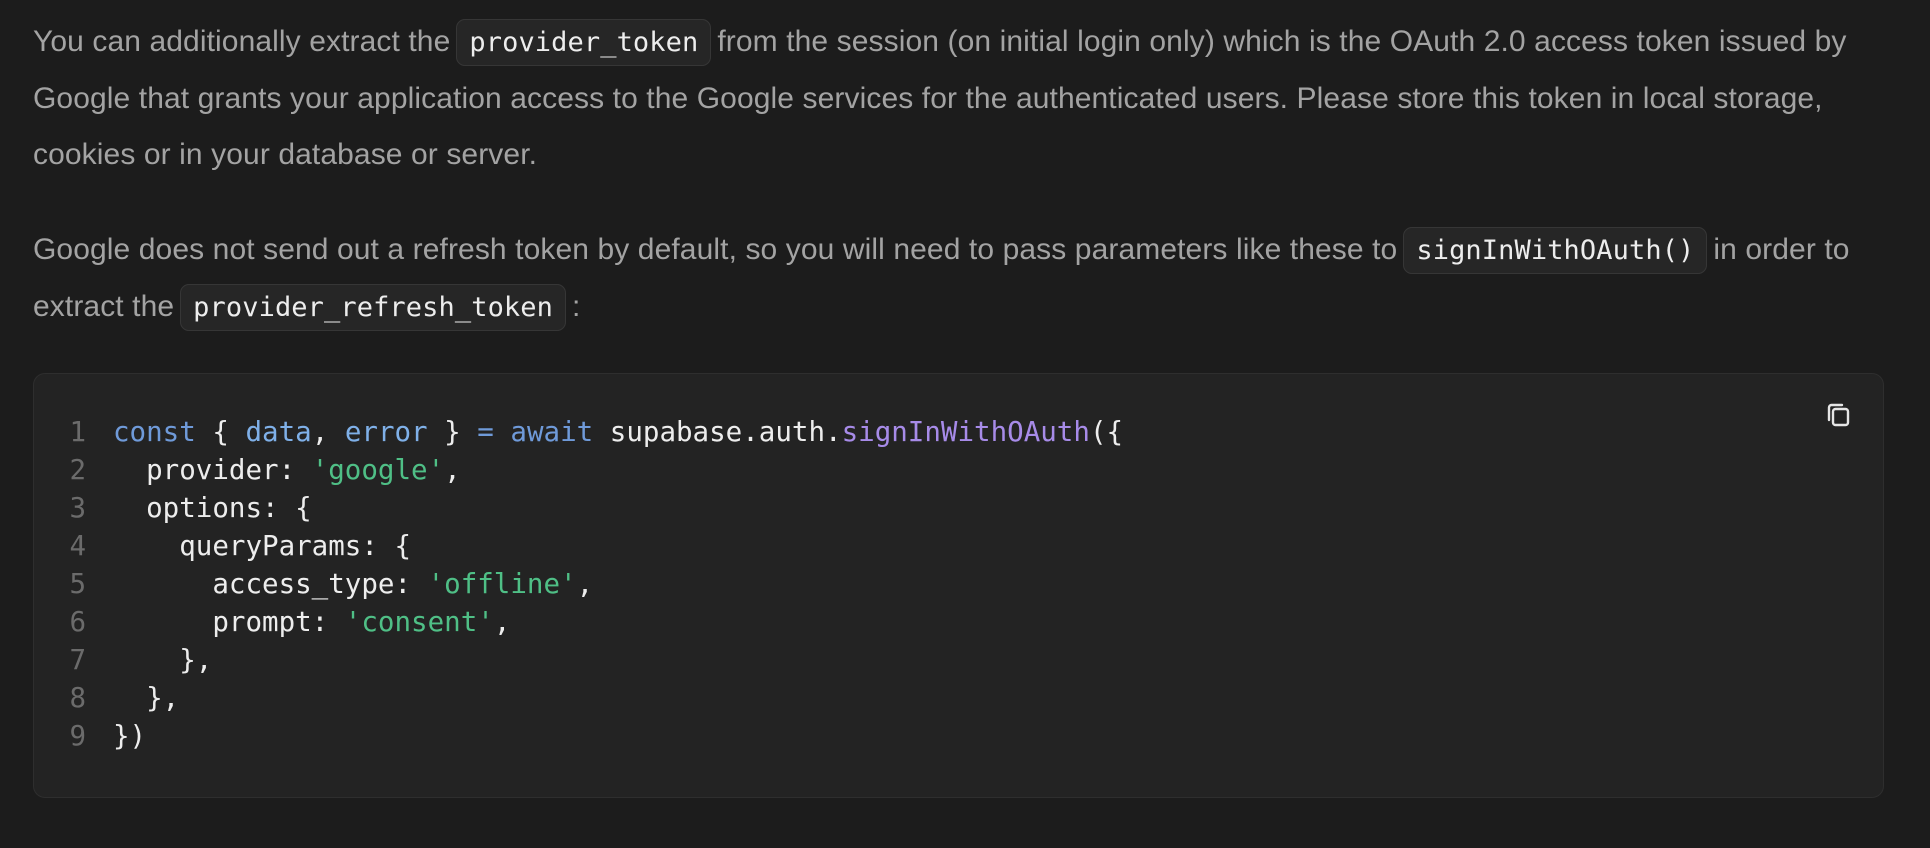 Image resolution: width=1930 pixels, height=848 pixels. What do you see at coordinates (154, 432) in the screenshot?
I see `code-token: const` at bounding box center [154, 432].